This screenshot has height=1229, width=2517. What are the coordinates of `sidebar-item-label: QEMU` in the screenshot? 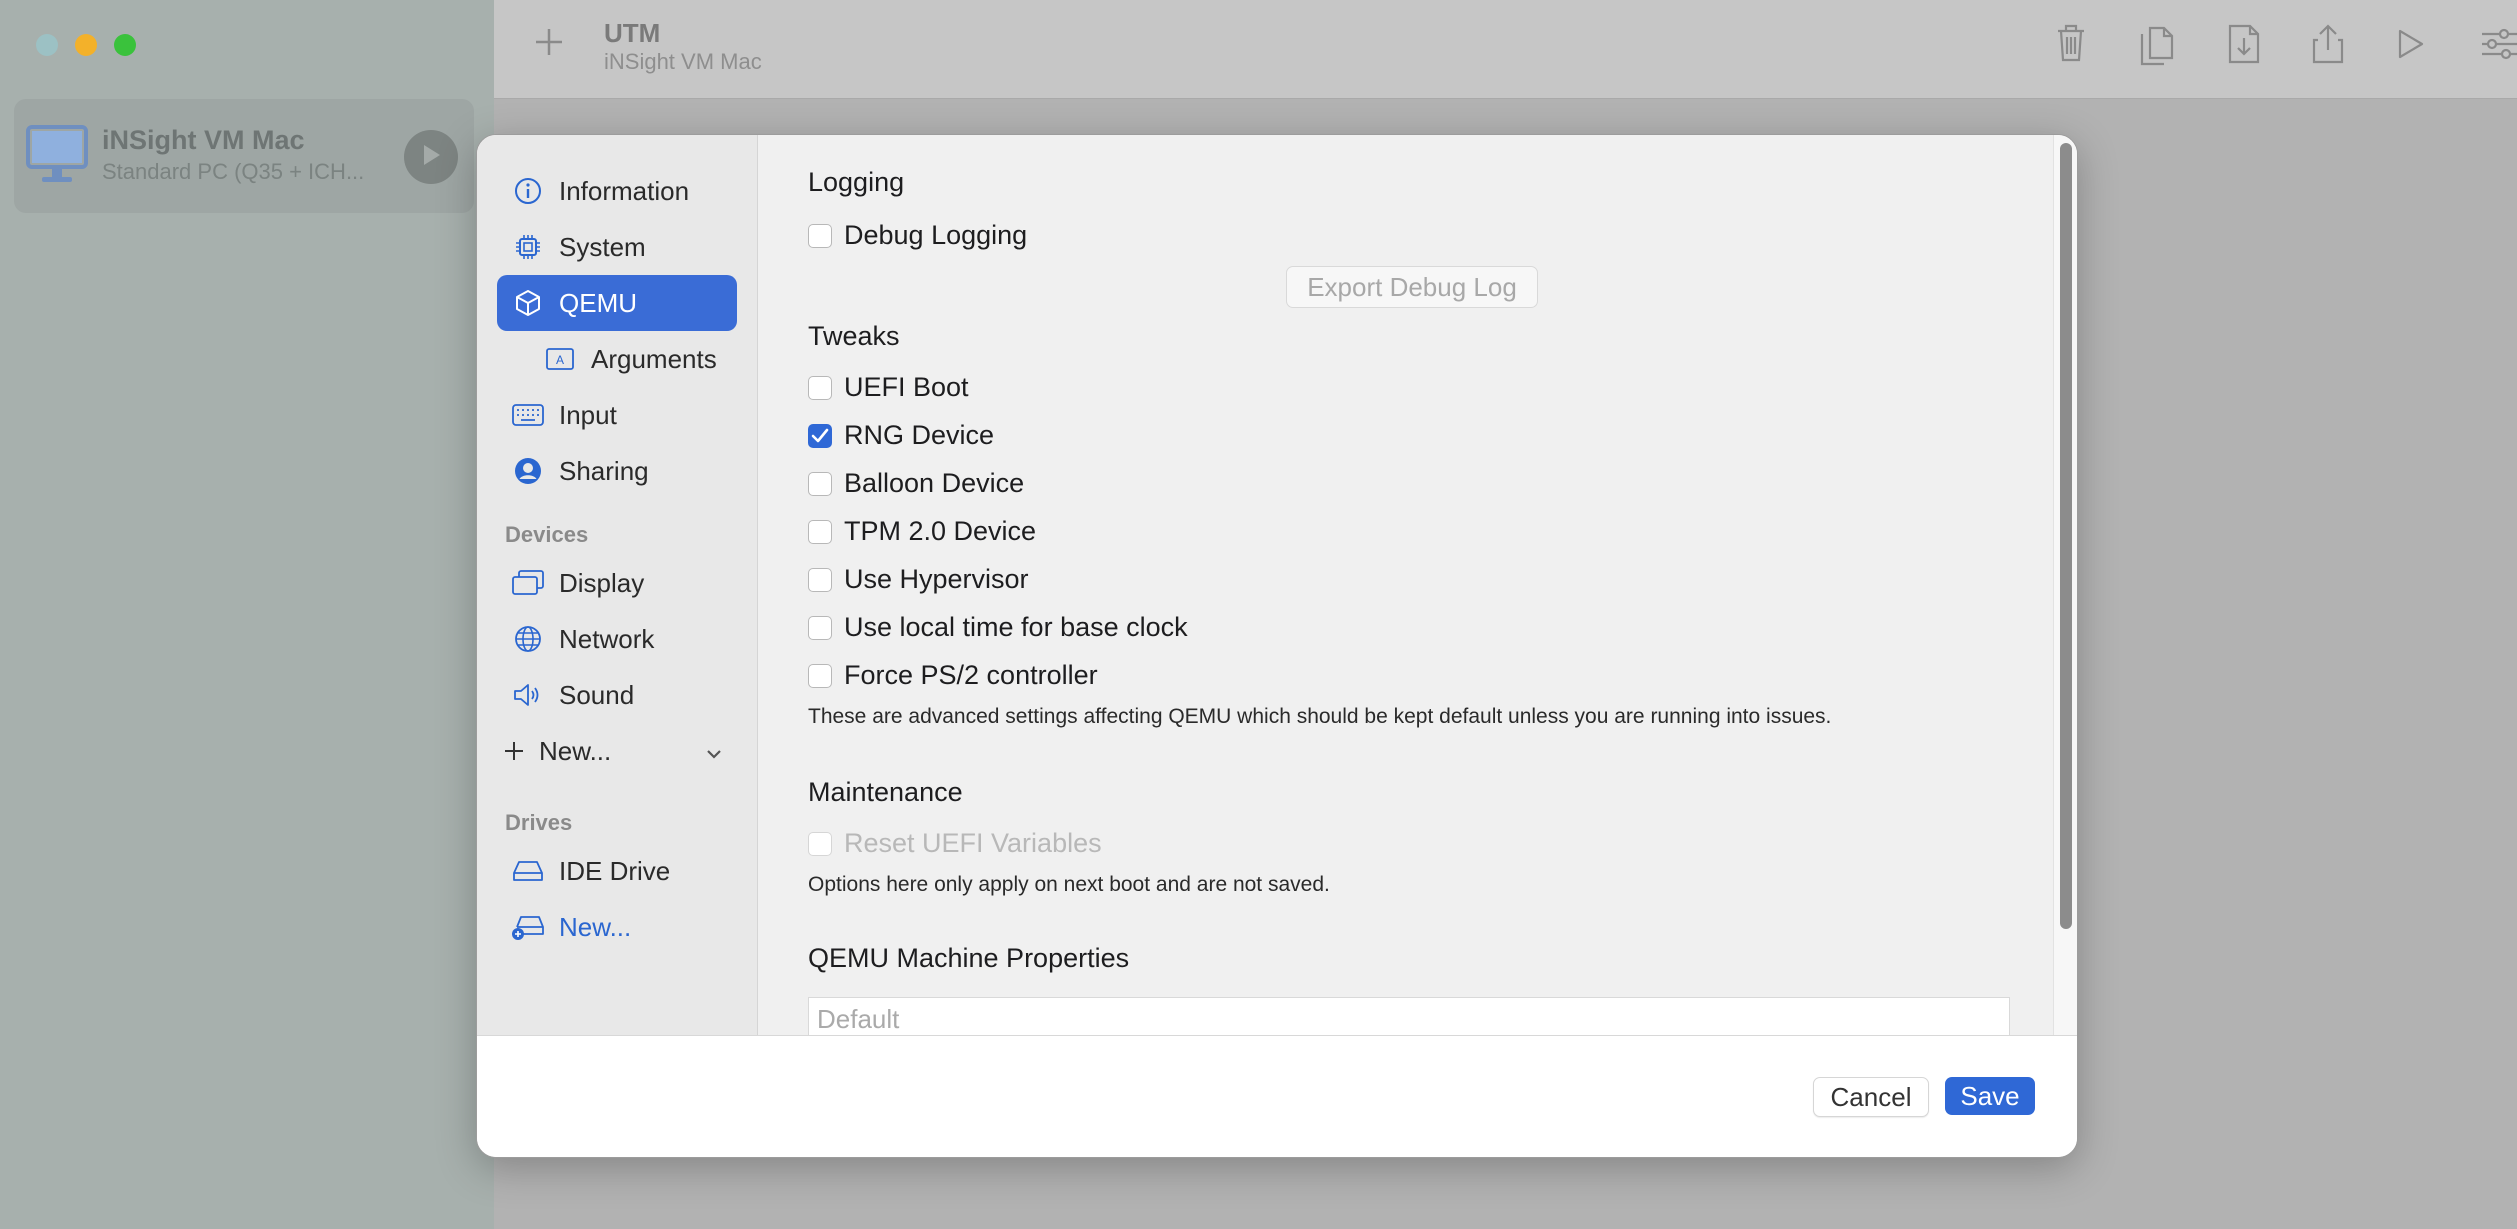 It's located at (598, 302).